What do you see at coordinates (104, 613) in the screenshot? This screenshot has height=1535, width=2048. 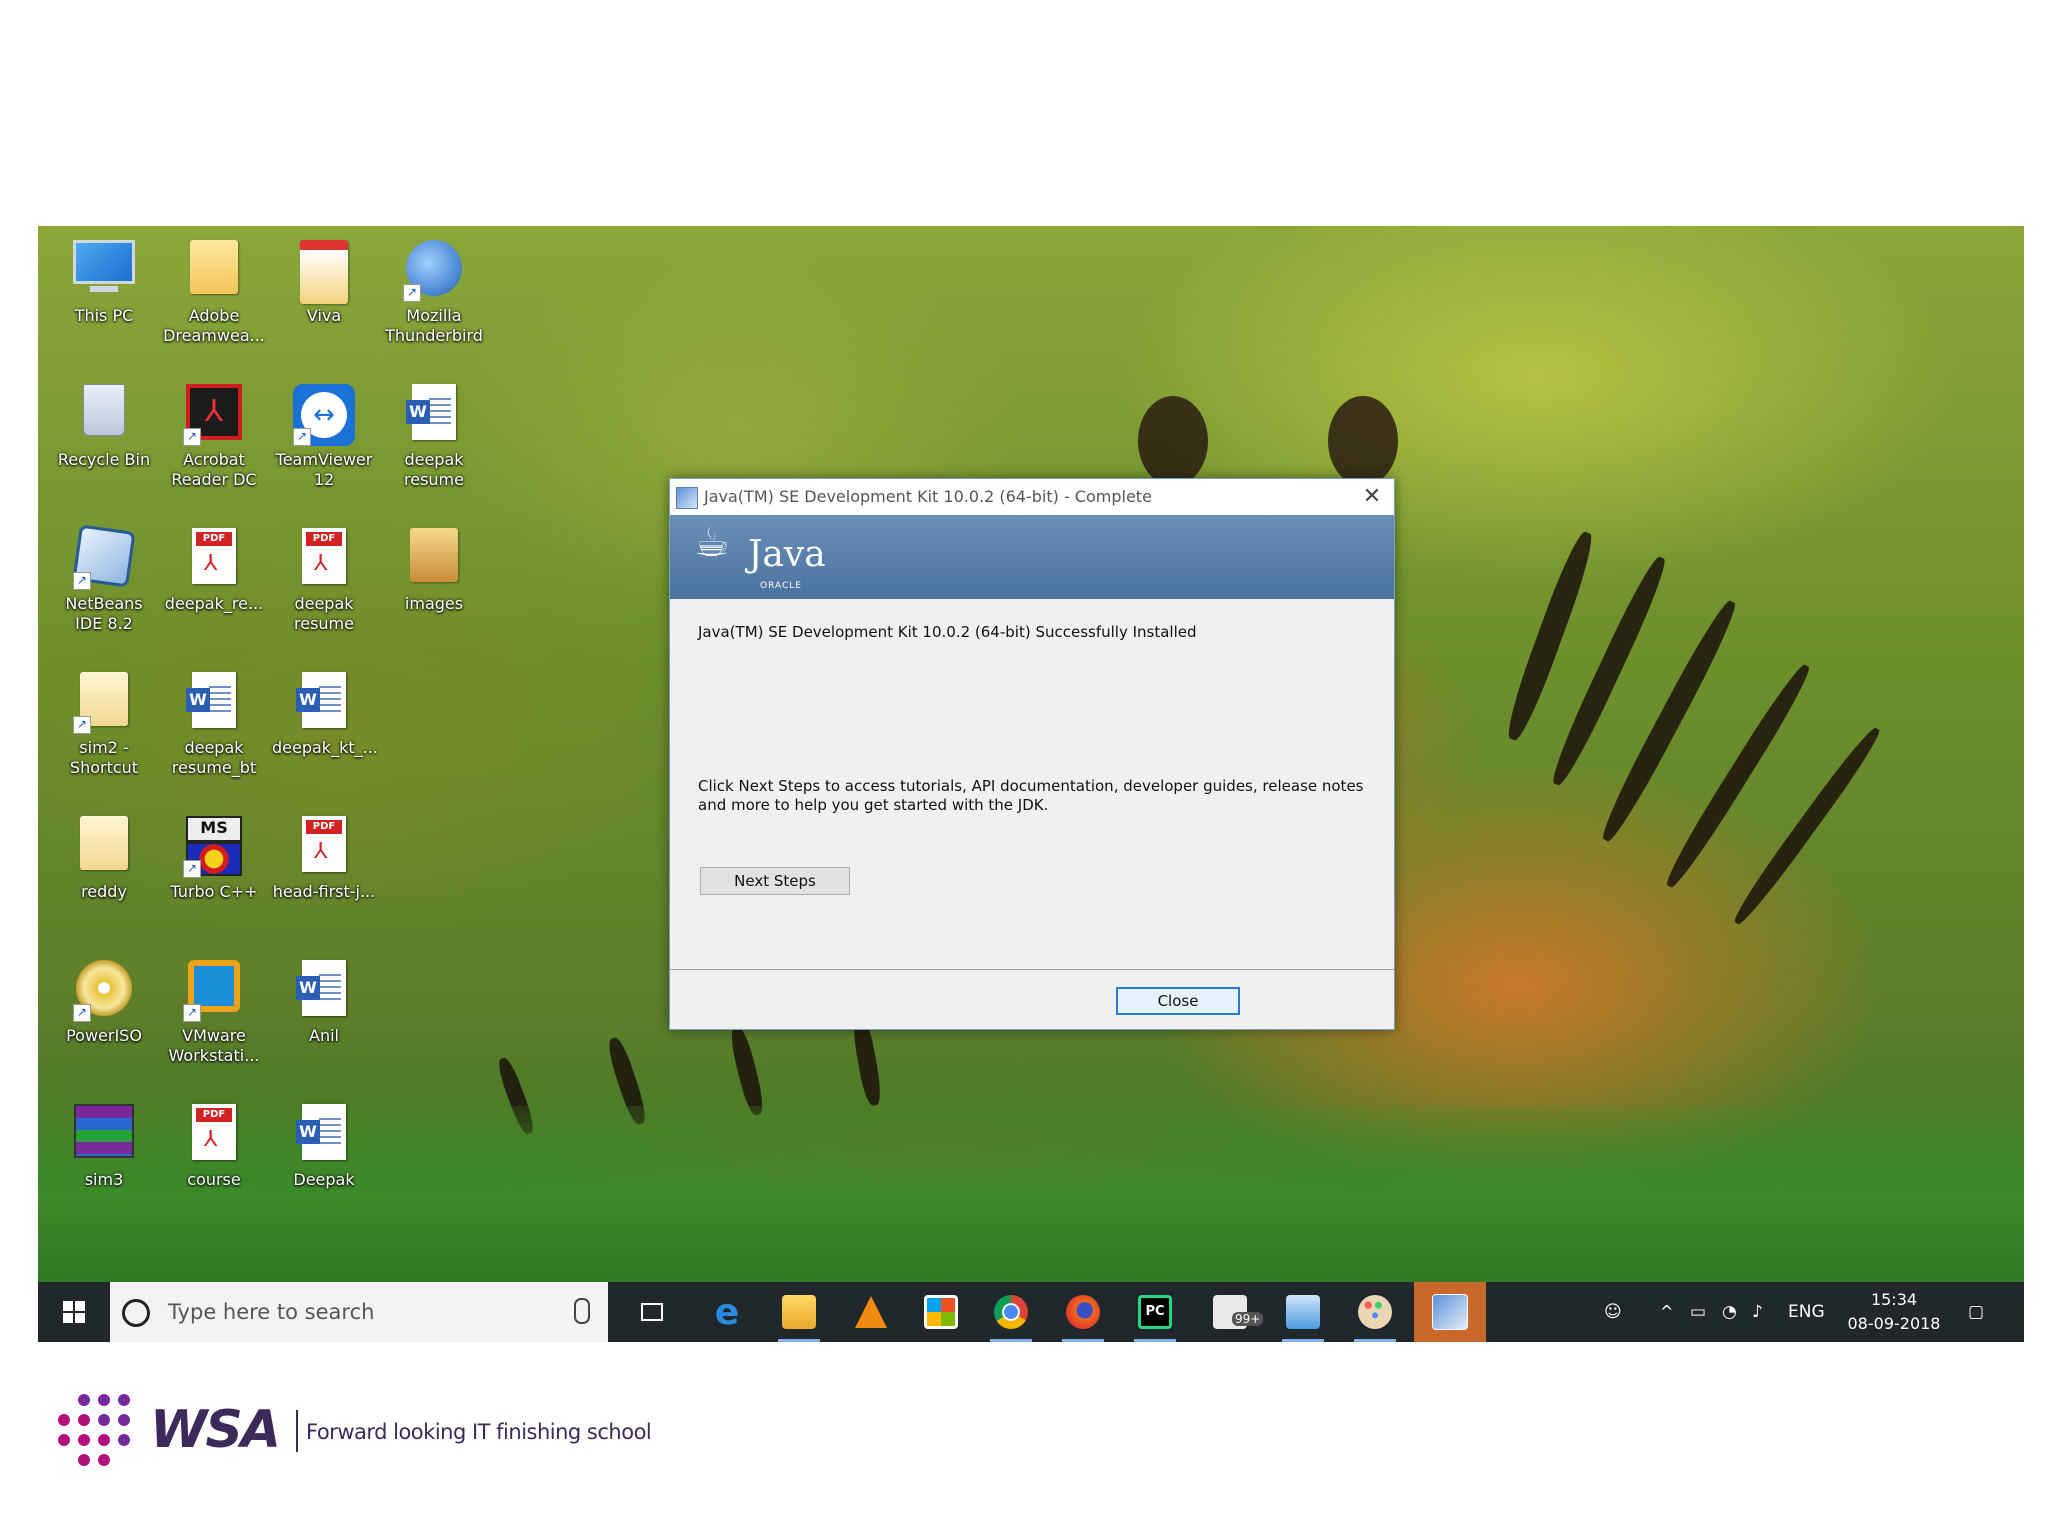 I see `desktop-icon-label: NetBeans IDE 8.2` at bounding box center [104, 613].